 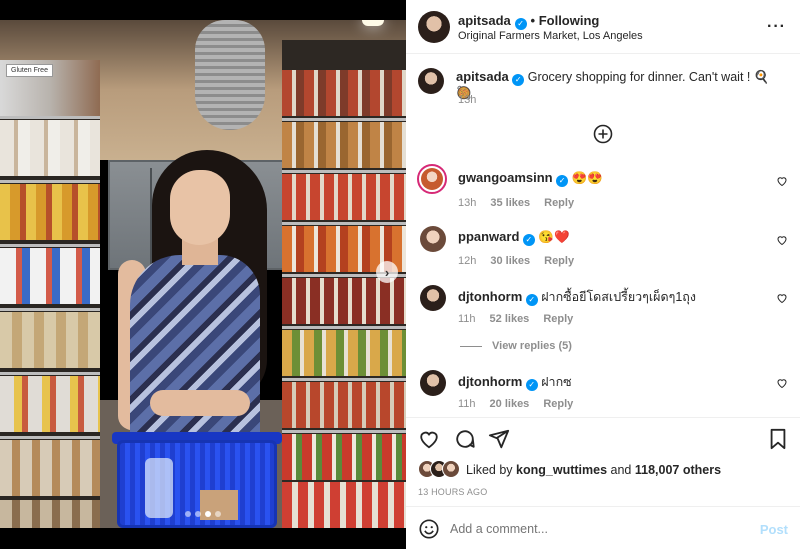 What do you see at coordinates (510, 203) in the screenshot?
I see `comment-likes: 35 likes` at bounding box center [510, 203].